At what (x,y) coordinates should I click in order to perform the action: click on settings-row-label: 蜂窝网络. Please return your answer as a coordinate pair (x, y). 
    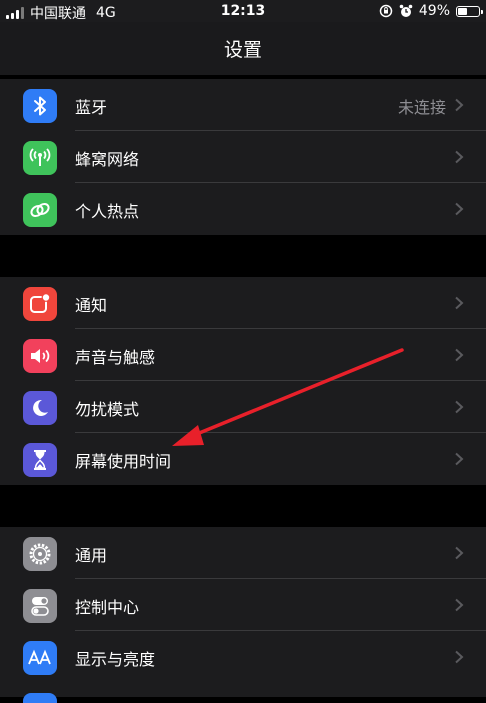
    Looking at the image, I should click on (107, 159).